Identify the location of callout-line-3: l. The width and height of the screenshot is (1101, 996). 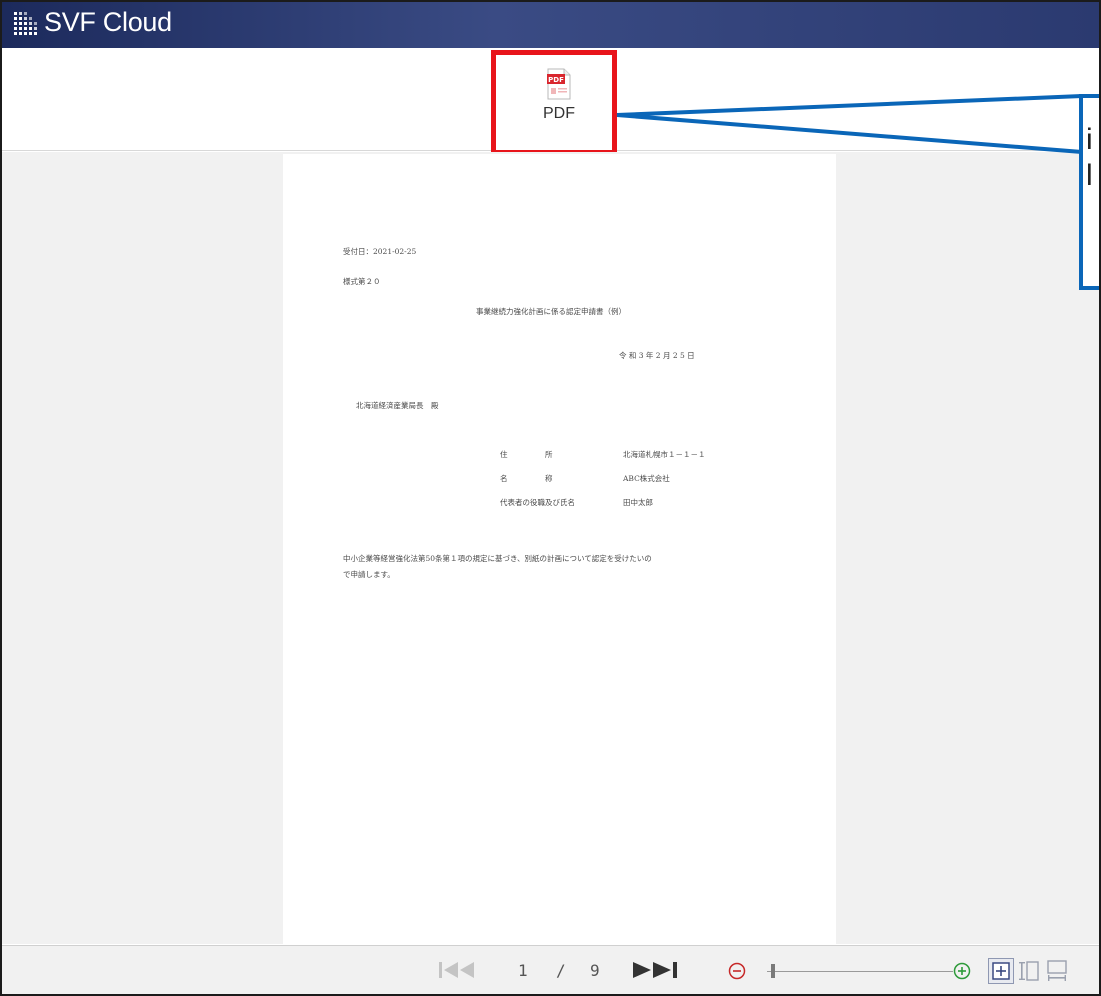
(1089, 175).